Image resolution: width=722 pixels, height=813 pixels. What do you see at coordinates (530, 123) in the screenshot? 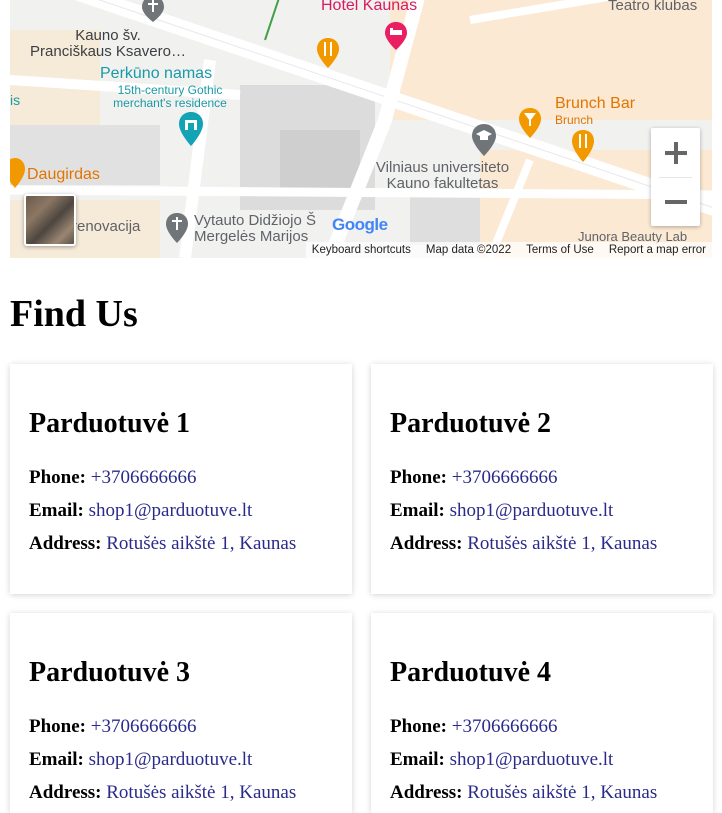
I see `bar-pin-icon` at bounding box center [530, 123].